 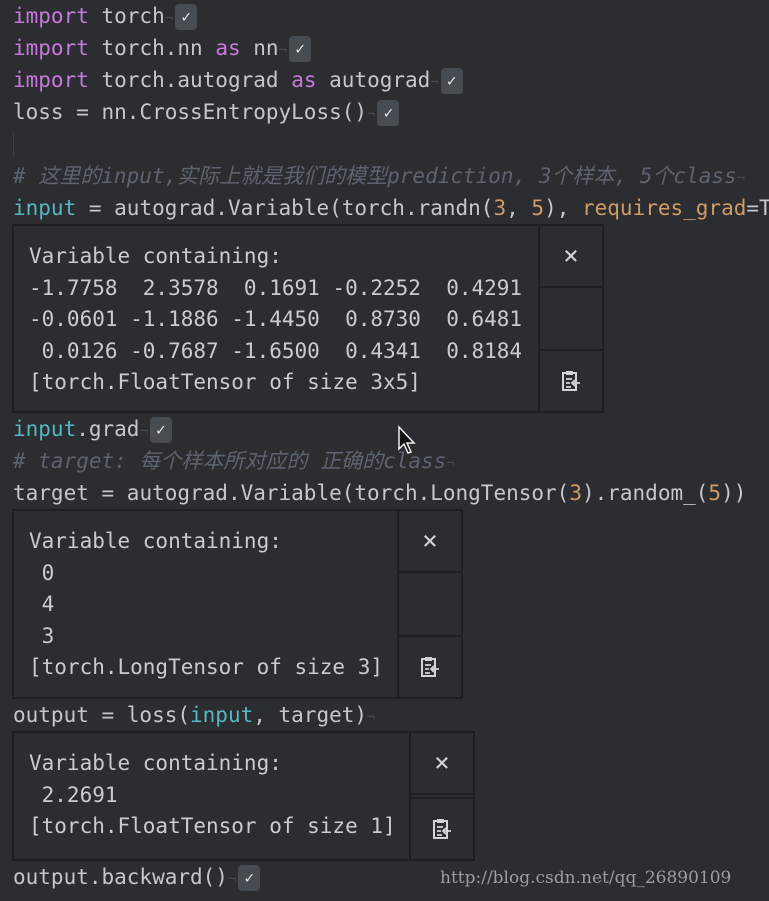 I want to click on code-token: ,, so click(x=519, y=208).